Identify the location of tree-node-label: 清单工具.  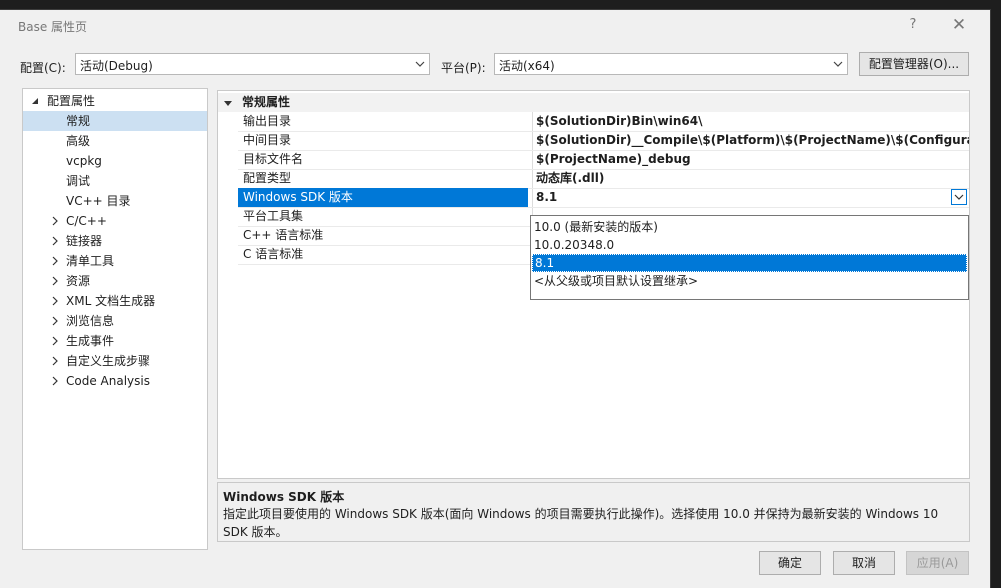
(90, 261).